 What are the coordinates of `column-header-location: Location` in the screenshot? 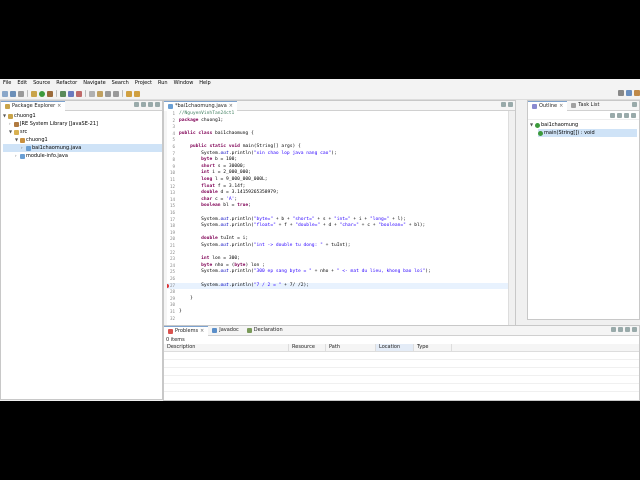 It's located at (395, 347).